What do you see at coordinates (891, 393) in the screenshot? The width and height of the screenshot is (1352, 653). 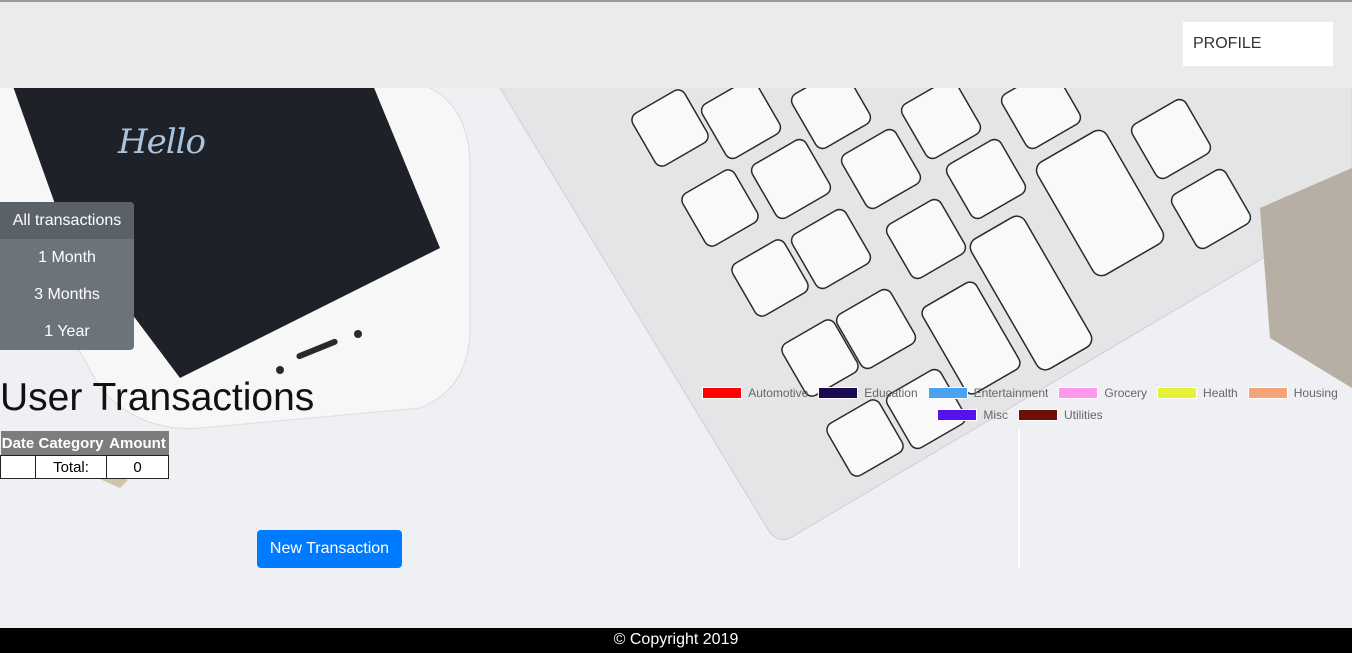 I see `legend-label: Education` at bounding box center [891, 393].